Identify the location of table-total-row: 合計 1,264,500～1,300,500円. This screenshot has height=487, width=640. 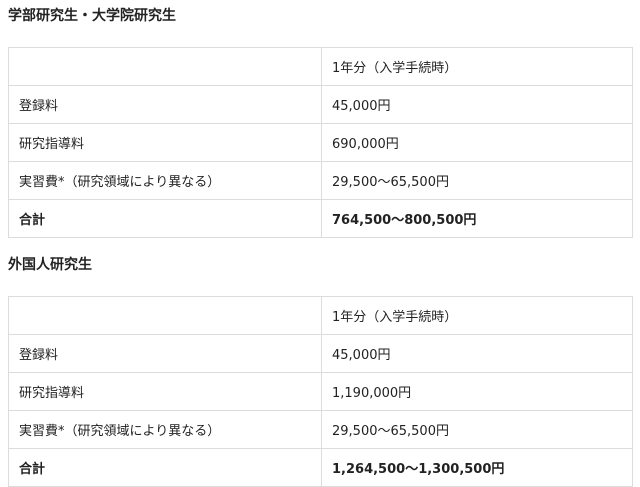
(320, 467).